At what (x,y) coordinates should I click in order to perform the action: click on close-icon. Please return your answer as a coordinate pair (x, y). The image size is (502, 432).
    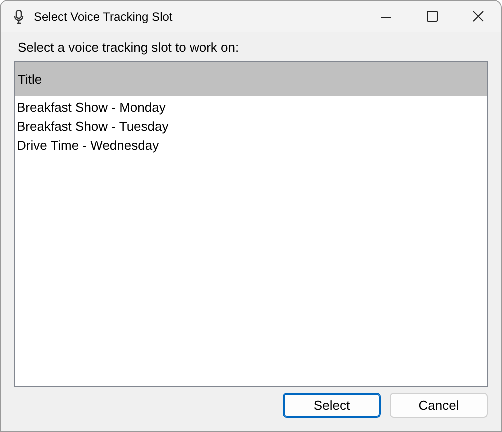
    Looking at the image, I should click on (478, 16).